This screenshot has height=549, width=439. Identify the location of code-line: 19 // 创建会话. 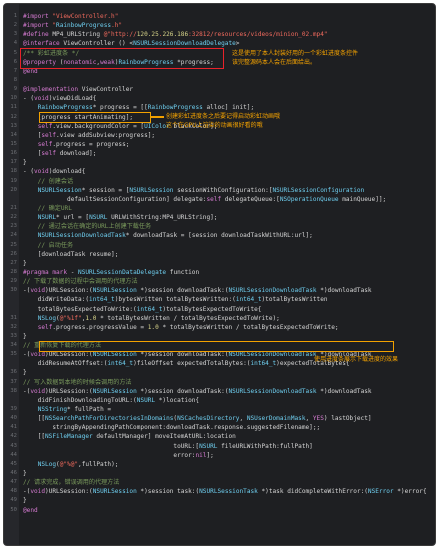
(219, 181).